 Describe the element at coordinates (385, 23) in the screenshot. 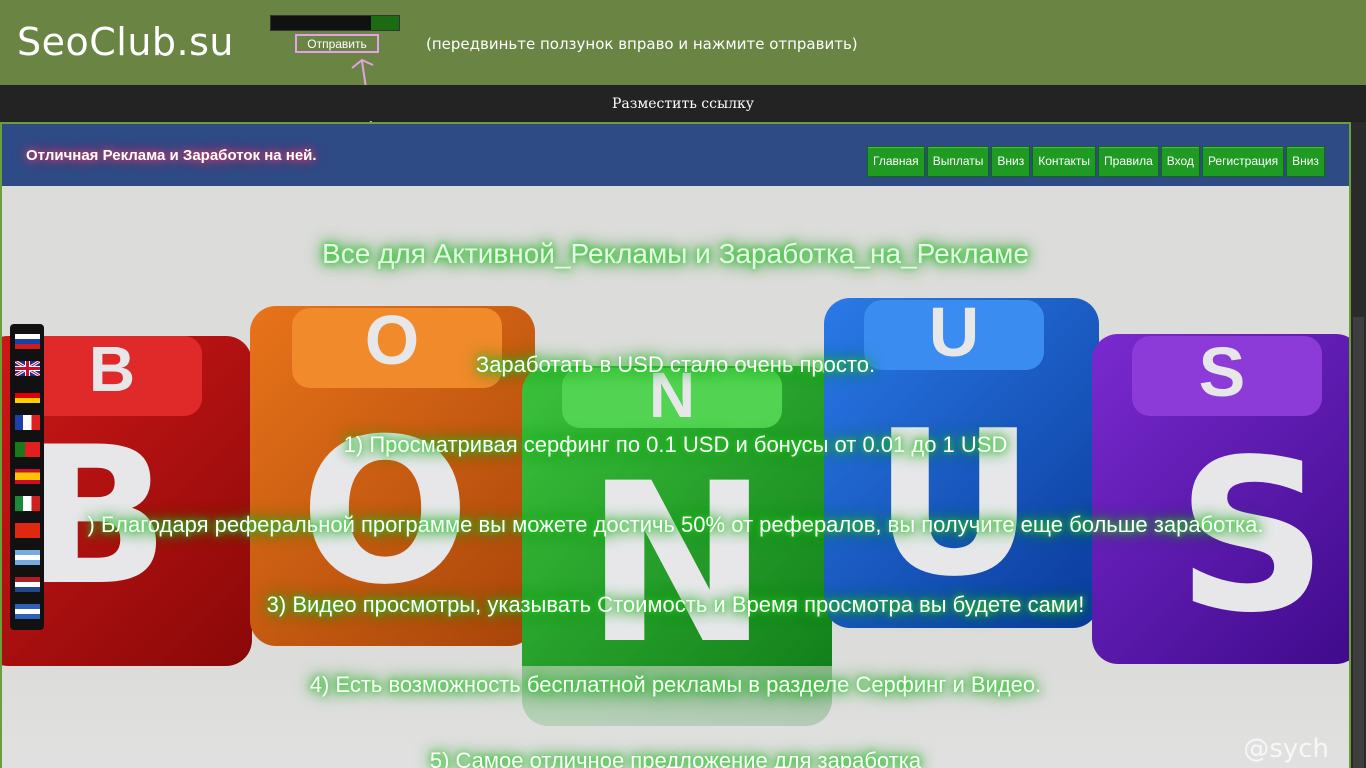

I see `slider-handle` at that location.